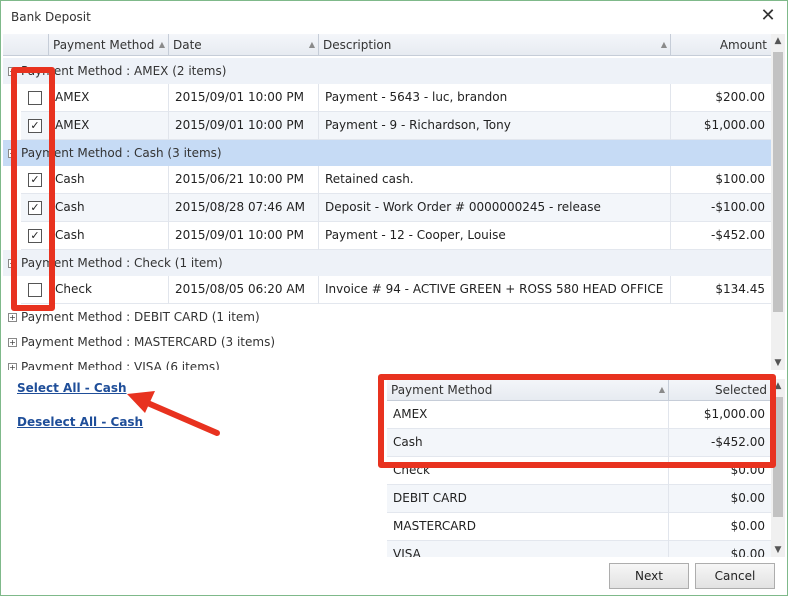  I want to click on group-row-cash: − Payment Method : Cash (3 items), so click(387, 153).